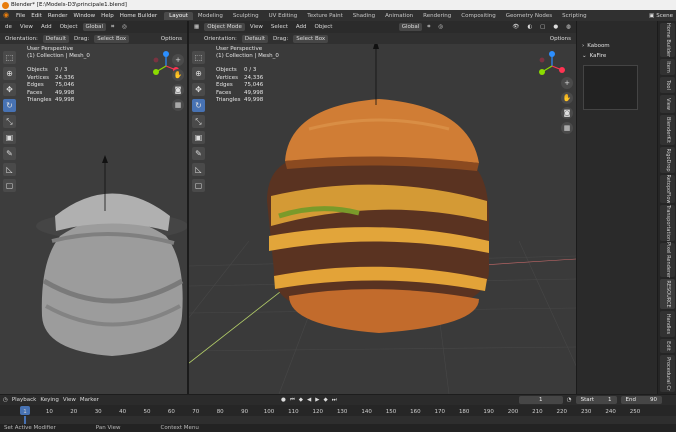  Describe the element at coordinates (279, 27) in the screenshot. I see `main-select-menu: Select` at that location.